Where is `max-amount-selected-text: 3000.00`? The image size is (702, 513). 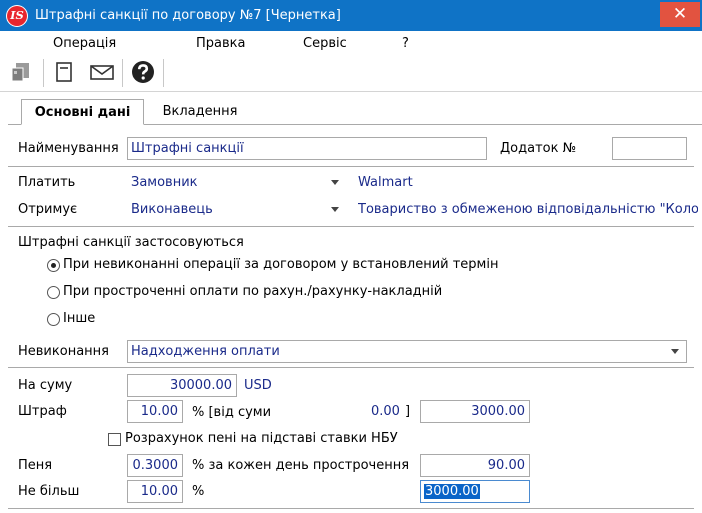
max-amount-selected-text: 3000.00 is located at coordinates (452, 491).